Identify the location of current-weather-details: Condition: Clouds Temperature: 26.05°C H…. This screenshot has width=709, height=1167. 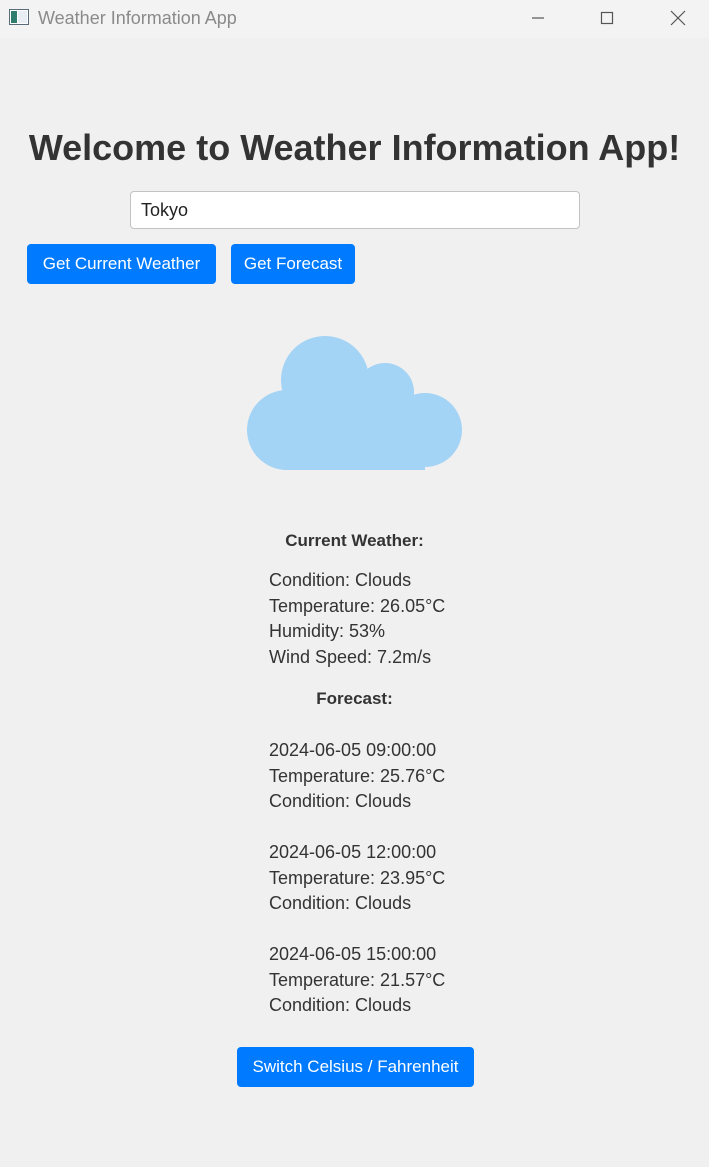
(357, 619).